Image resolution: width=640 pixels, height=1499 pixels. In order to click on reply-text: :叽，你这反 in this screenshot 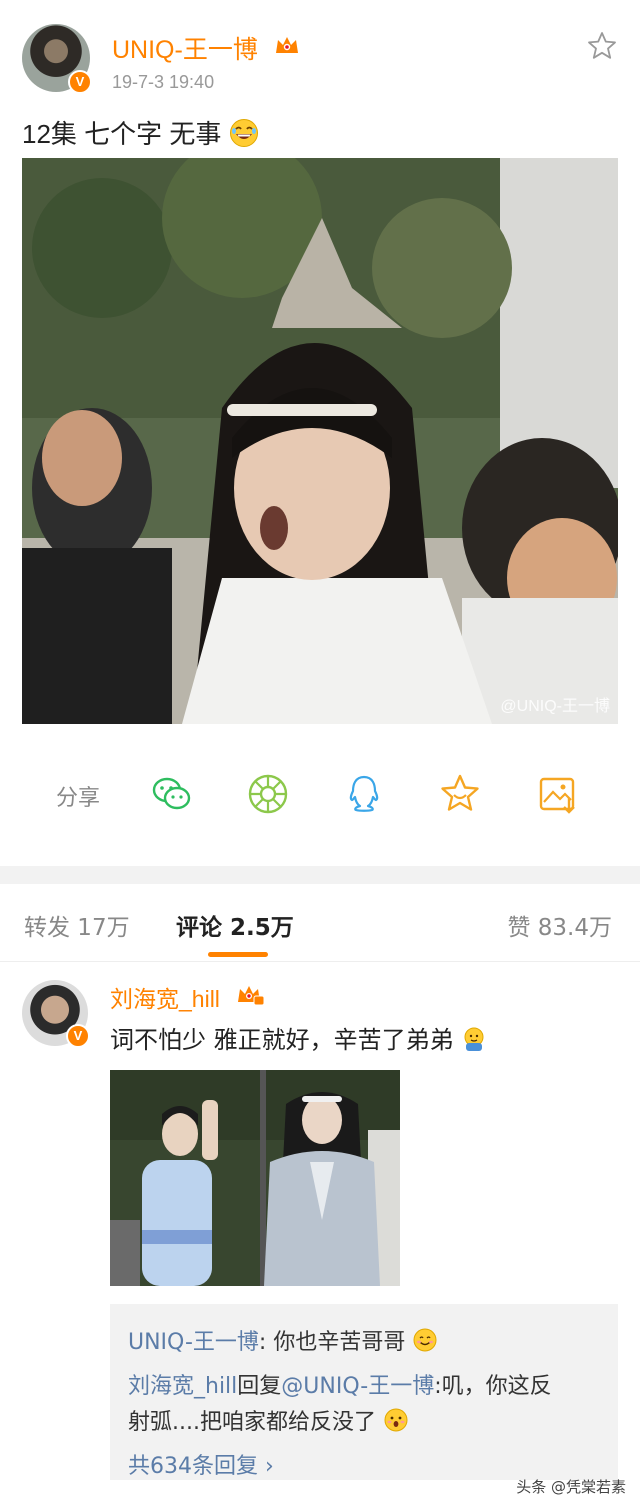, I will do `click(493, 1386)`.